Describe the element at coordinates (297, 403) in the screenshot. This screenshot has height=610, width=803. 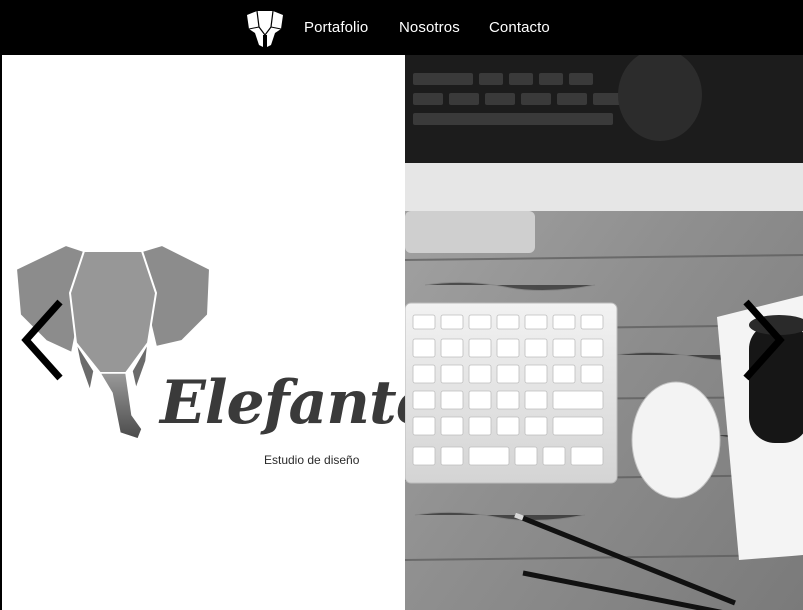
I see `brand-name: Elefante` at that location.